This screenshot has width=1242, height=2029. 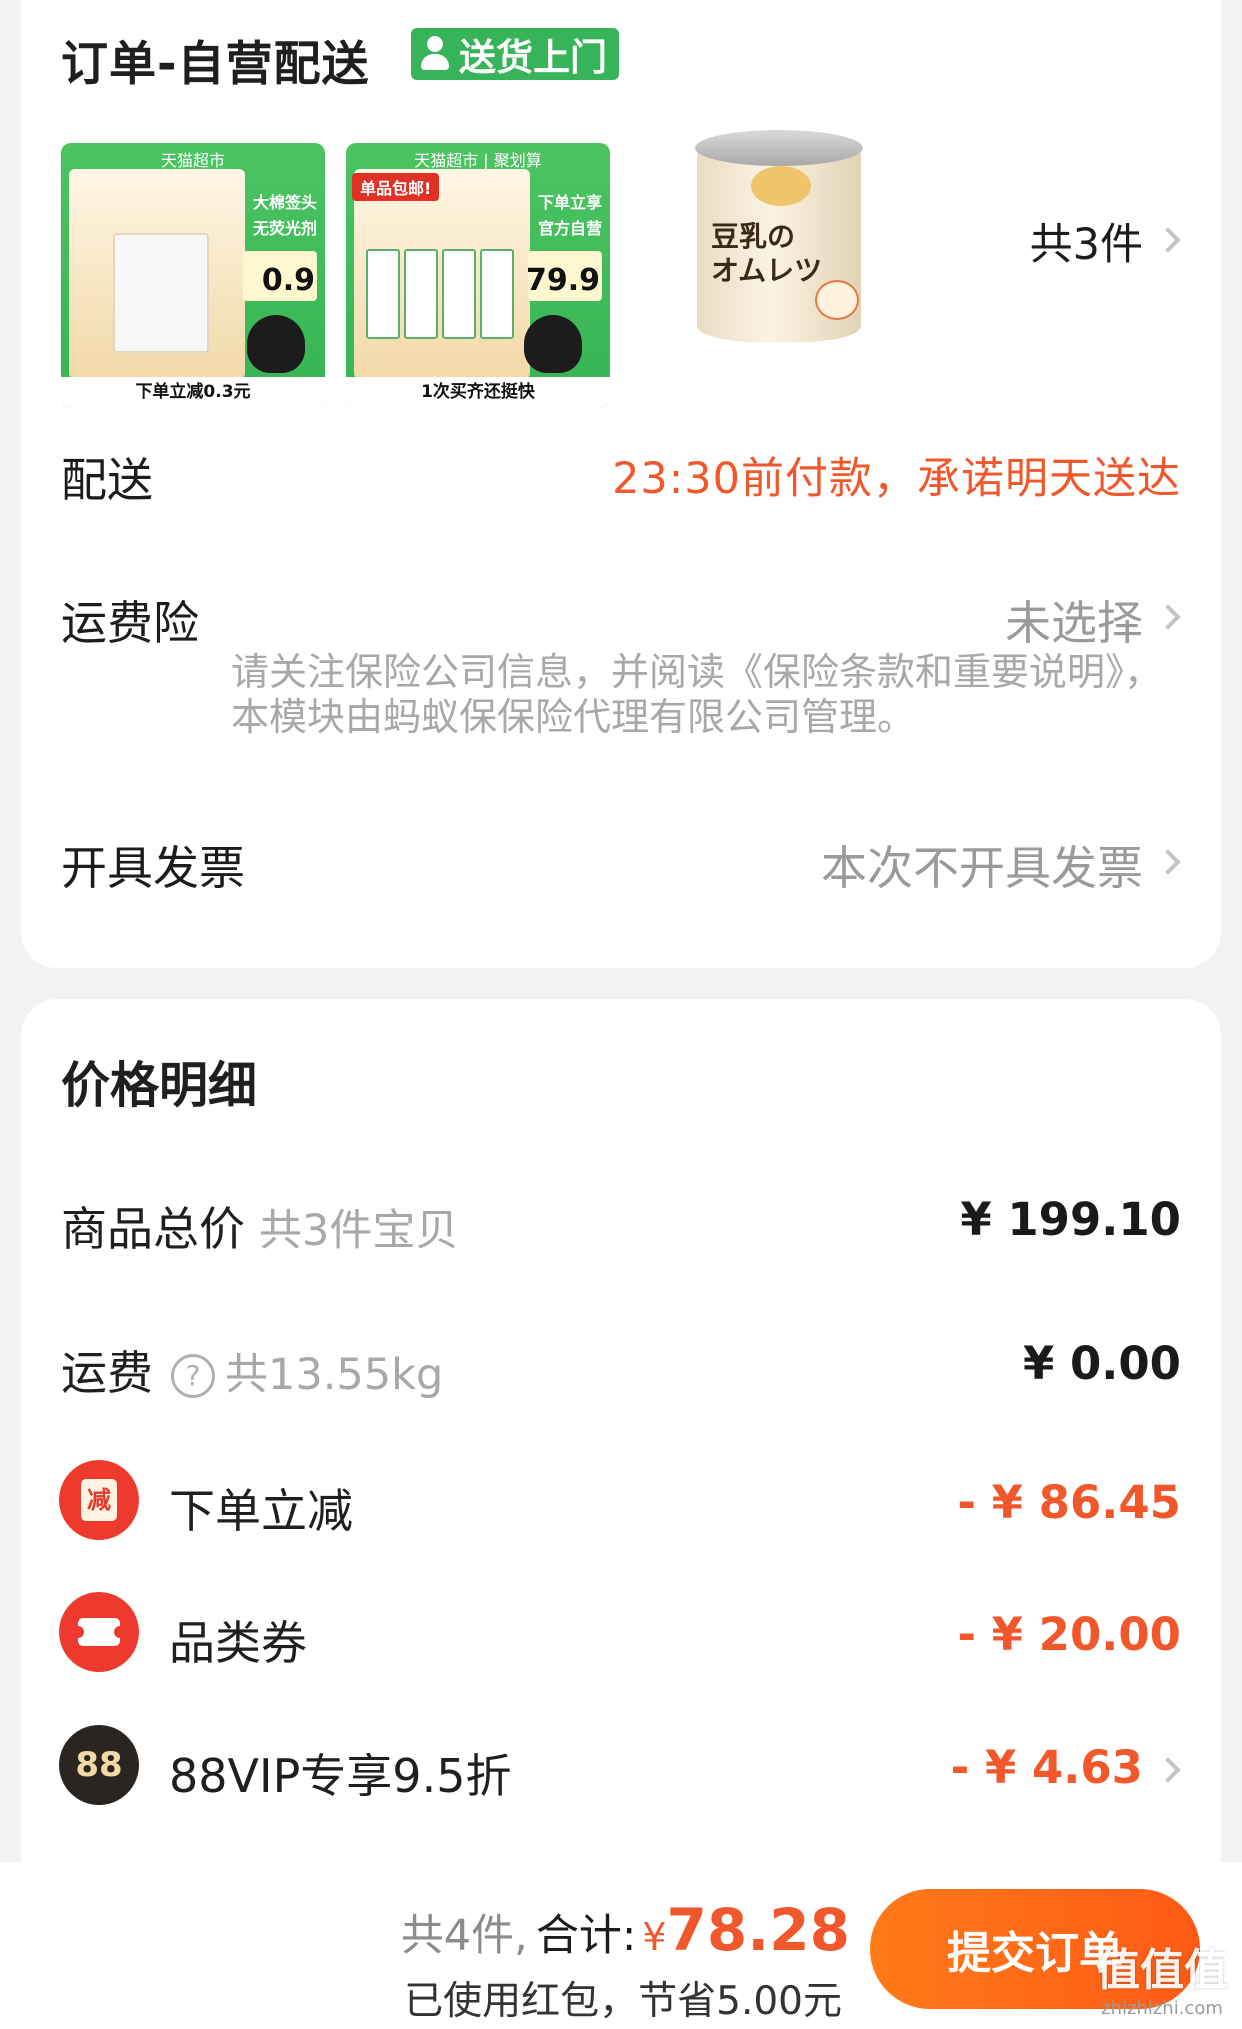 I want to click on checkout-total-amount: 78.28, so click(x=758, y=1930).